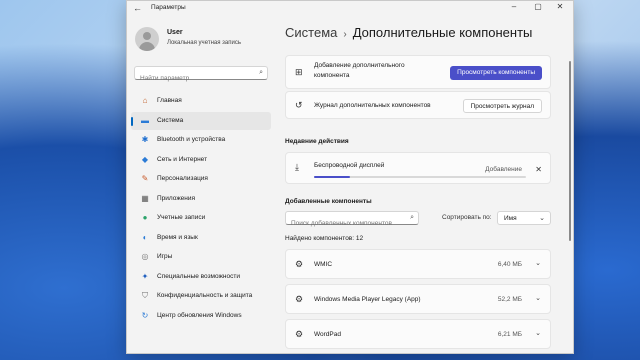 This screenshot has height=360, width=640. Describe the element at coordinates (181, 217) in the screenshot. I see `sidebar-item-label: Учетные записи` at that location.